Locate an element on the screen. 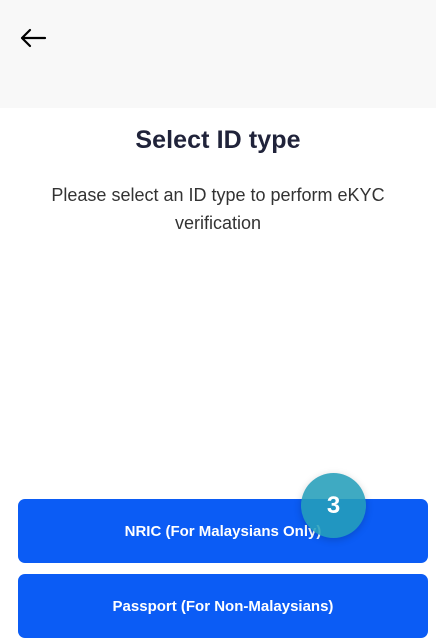 The image size is (436, 638). passport-button-label: Passport (For Non-Malaysians) is located at coordinates (223, 606).